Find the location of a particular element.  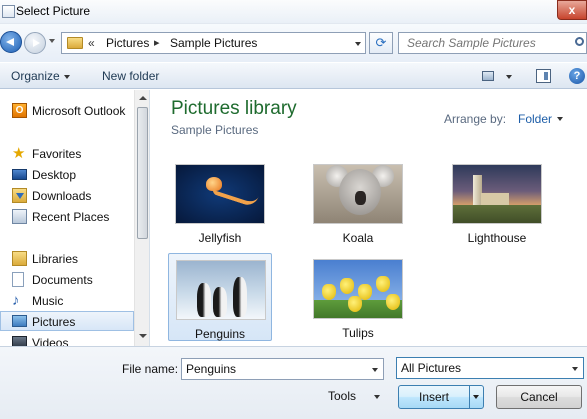

sidebar-item-label: Videos is located at coordinates (50, 341).